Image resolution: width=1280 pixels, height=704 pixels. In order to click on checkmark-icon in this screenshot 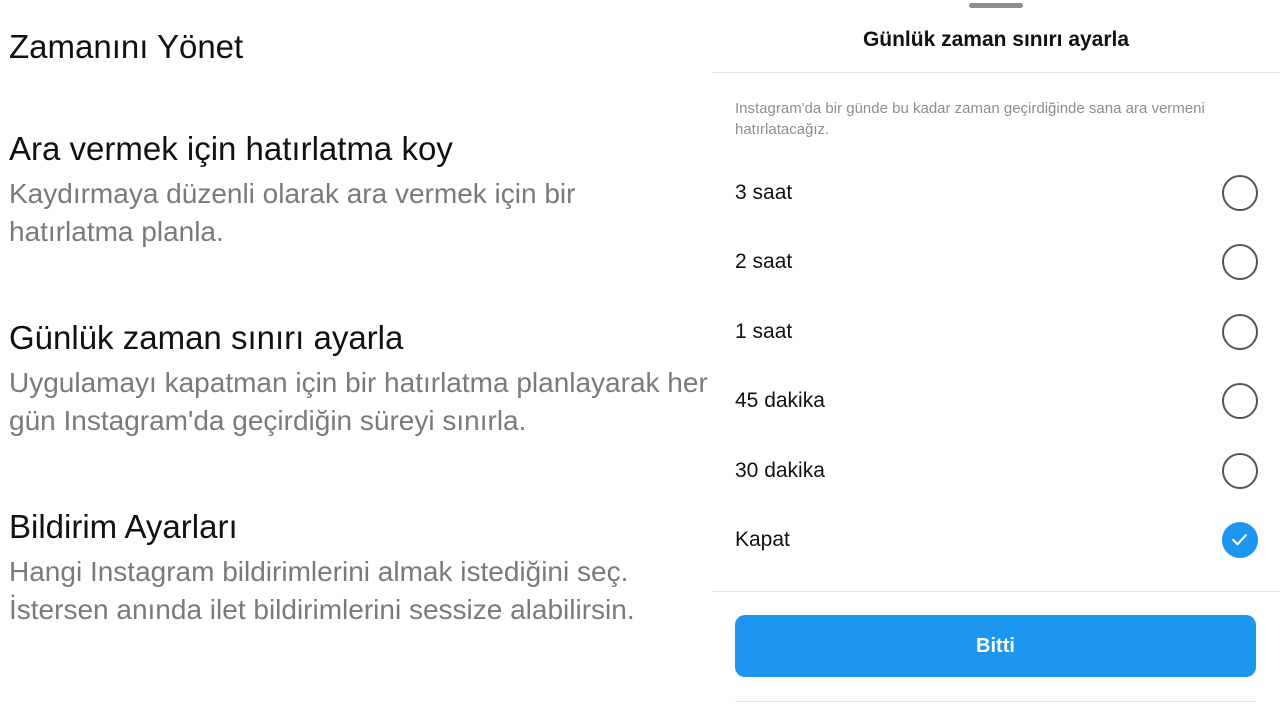, I will do `click(1239, 540)`.